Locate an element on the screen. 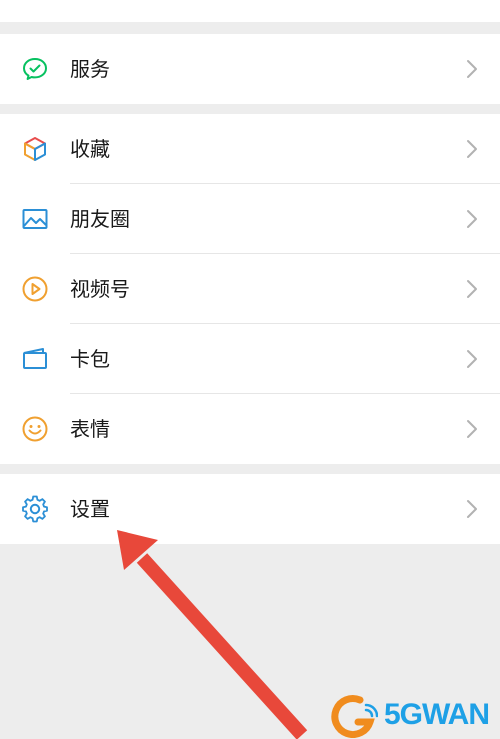 The image size is (500, 739). settings-group: 设置 is located at coordinates (250, 509).